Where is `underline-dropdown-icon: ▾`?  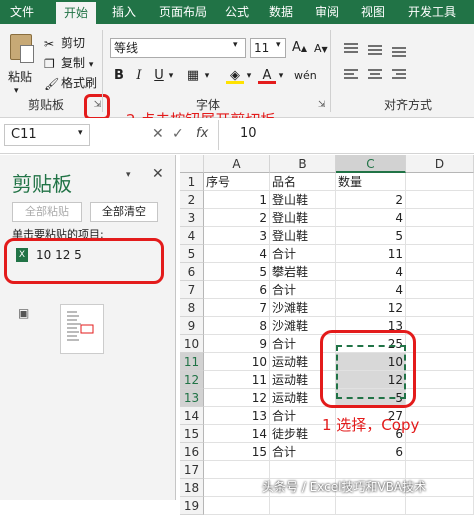
underline-dropdown-icon: ▾ is located at coordinates (171, 76).